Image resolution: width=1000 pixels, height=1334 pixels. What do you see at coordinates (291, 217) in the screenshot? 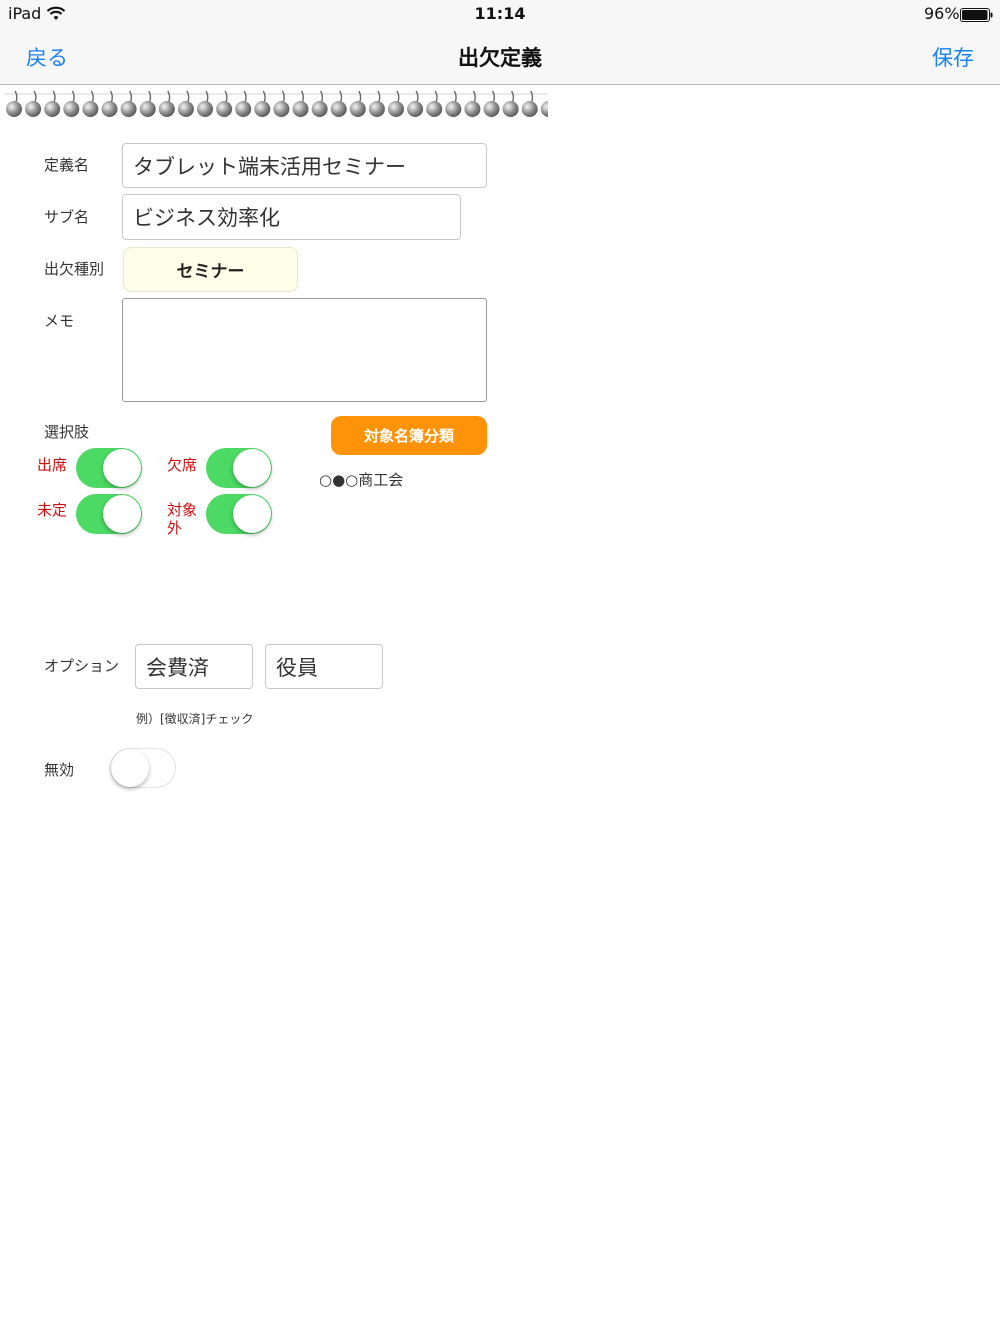
I see `sub-name-input: ビジネス効率化` at bounding box center [291, 217].